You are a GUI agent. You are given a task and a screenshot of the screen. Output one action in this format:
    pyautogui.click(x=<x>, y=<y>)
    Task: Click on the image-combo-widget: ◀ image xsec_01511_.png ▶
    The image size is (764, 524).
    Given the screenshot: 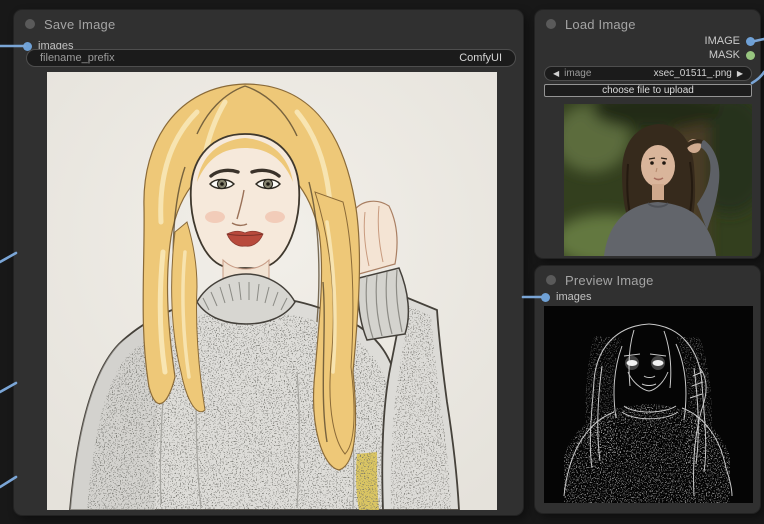 What is the action you would take?
    pyautogui.click(x=648, y=73)
    